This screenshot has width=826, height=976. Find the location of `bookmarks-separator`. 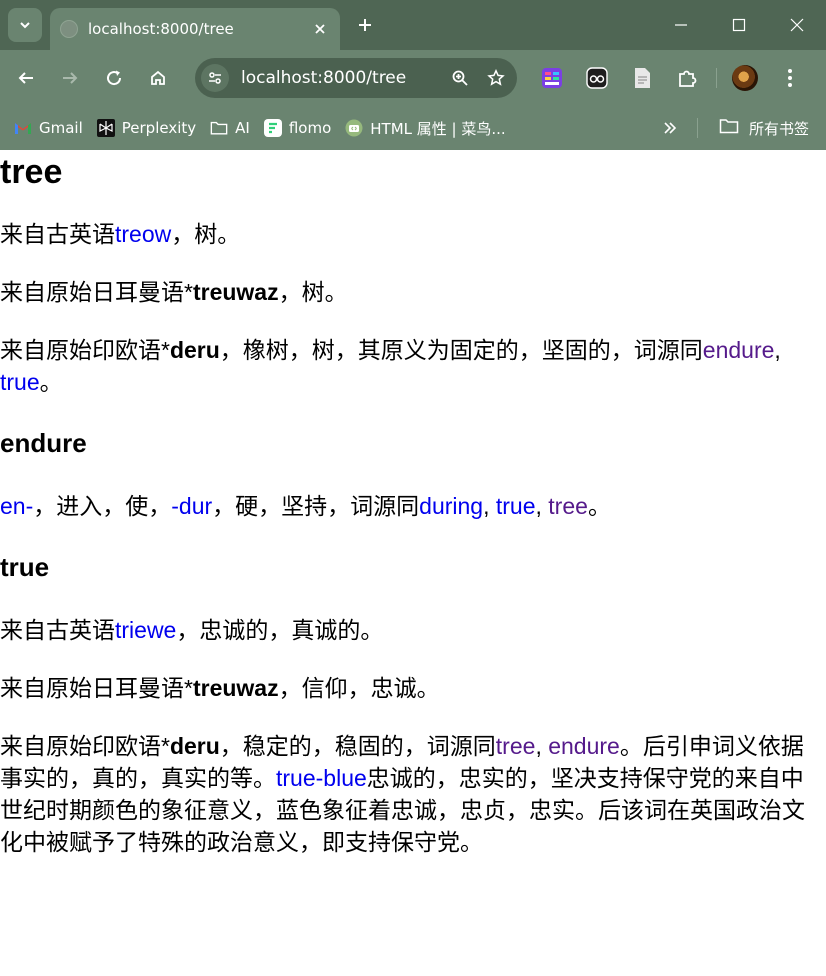

bookmarks-separator is located at coordinates (697, 128).